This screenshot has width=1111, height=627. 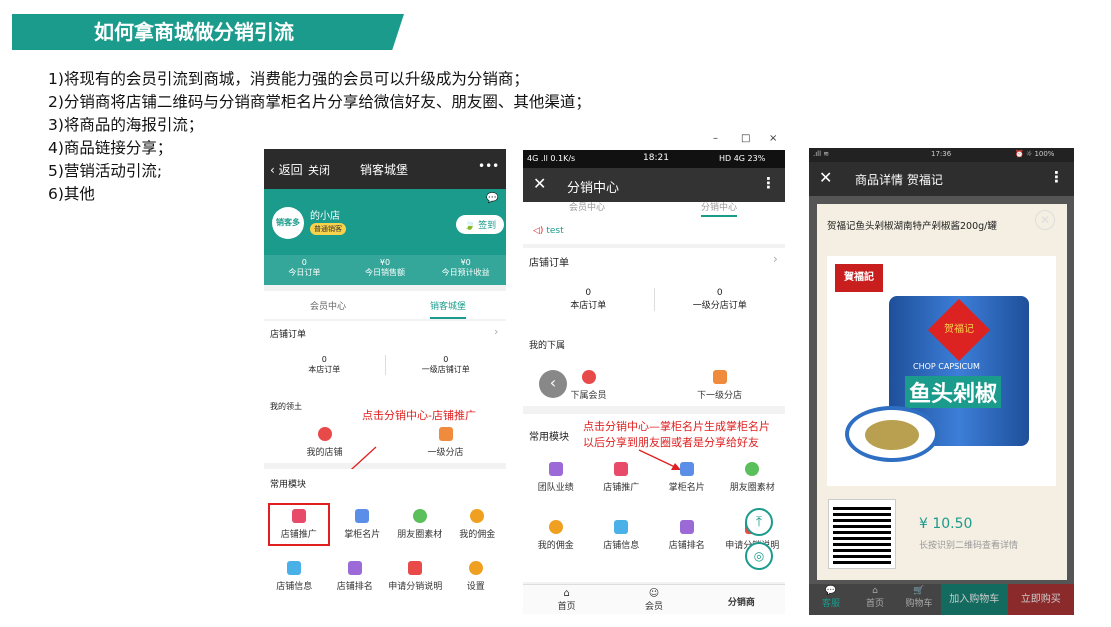 I want to click on qr-code, so click(x=862, y=534).